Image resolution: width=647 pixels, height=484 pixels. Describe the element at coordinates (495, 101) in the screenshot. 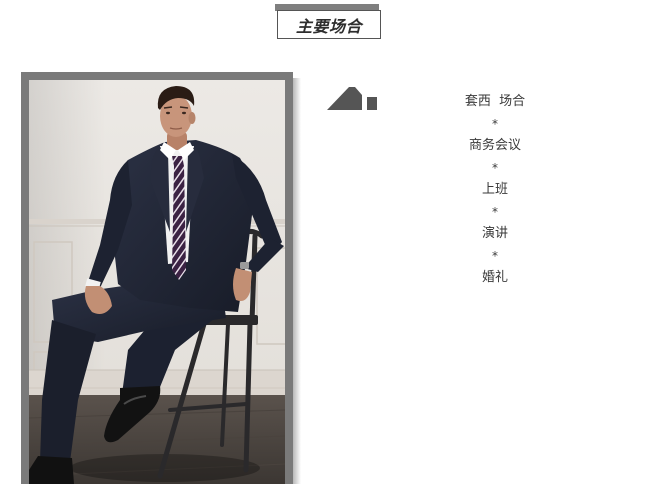

I see `occasion-heading: 套西 场合` at that location.